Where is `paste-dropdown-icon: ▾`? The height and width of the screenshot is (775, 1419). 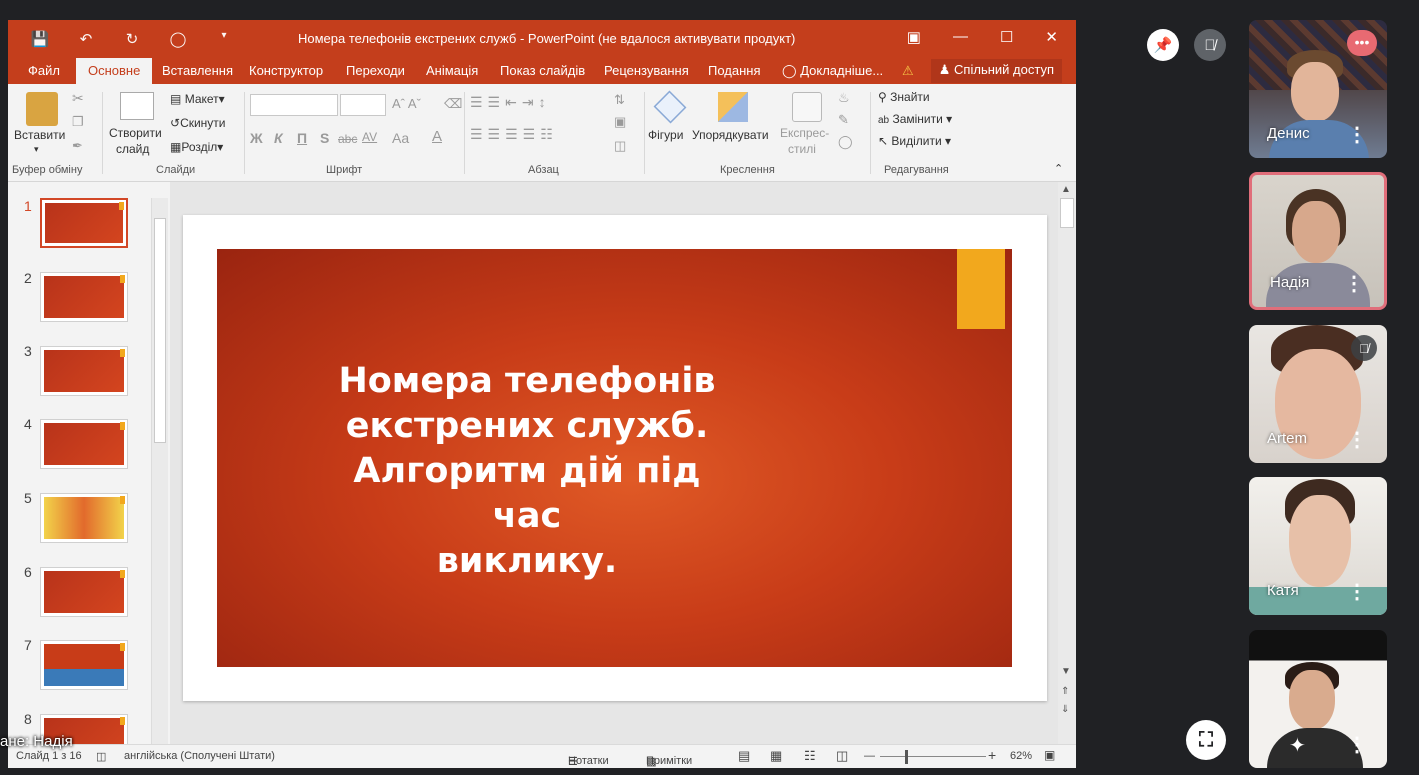
paste-dropdown-icon: ▾ is located at coordinates (36, 149).